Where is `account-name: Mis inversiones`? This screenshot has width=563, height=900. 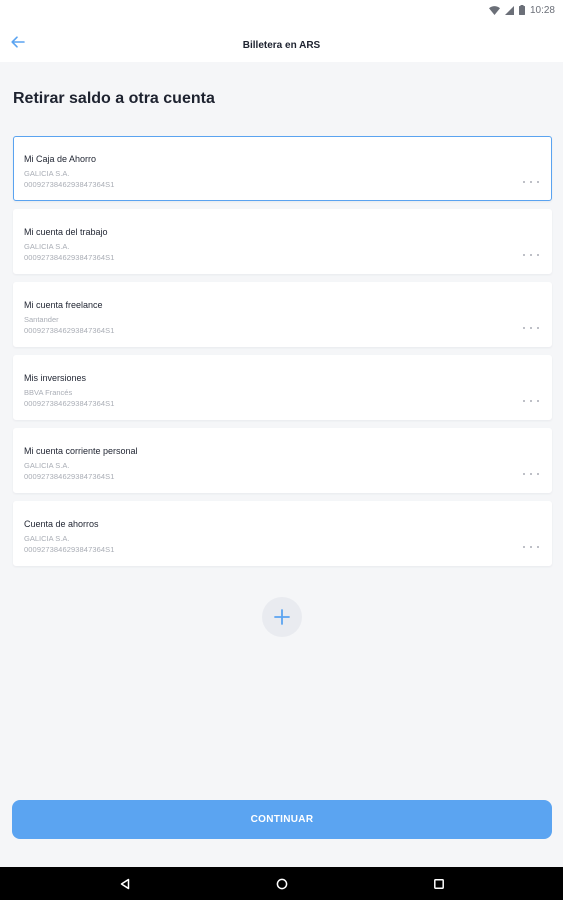
account-name: Mis inversiones is located at coordinates (55, 378).